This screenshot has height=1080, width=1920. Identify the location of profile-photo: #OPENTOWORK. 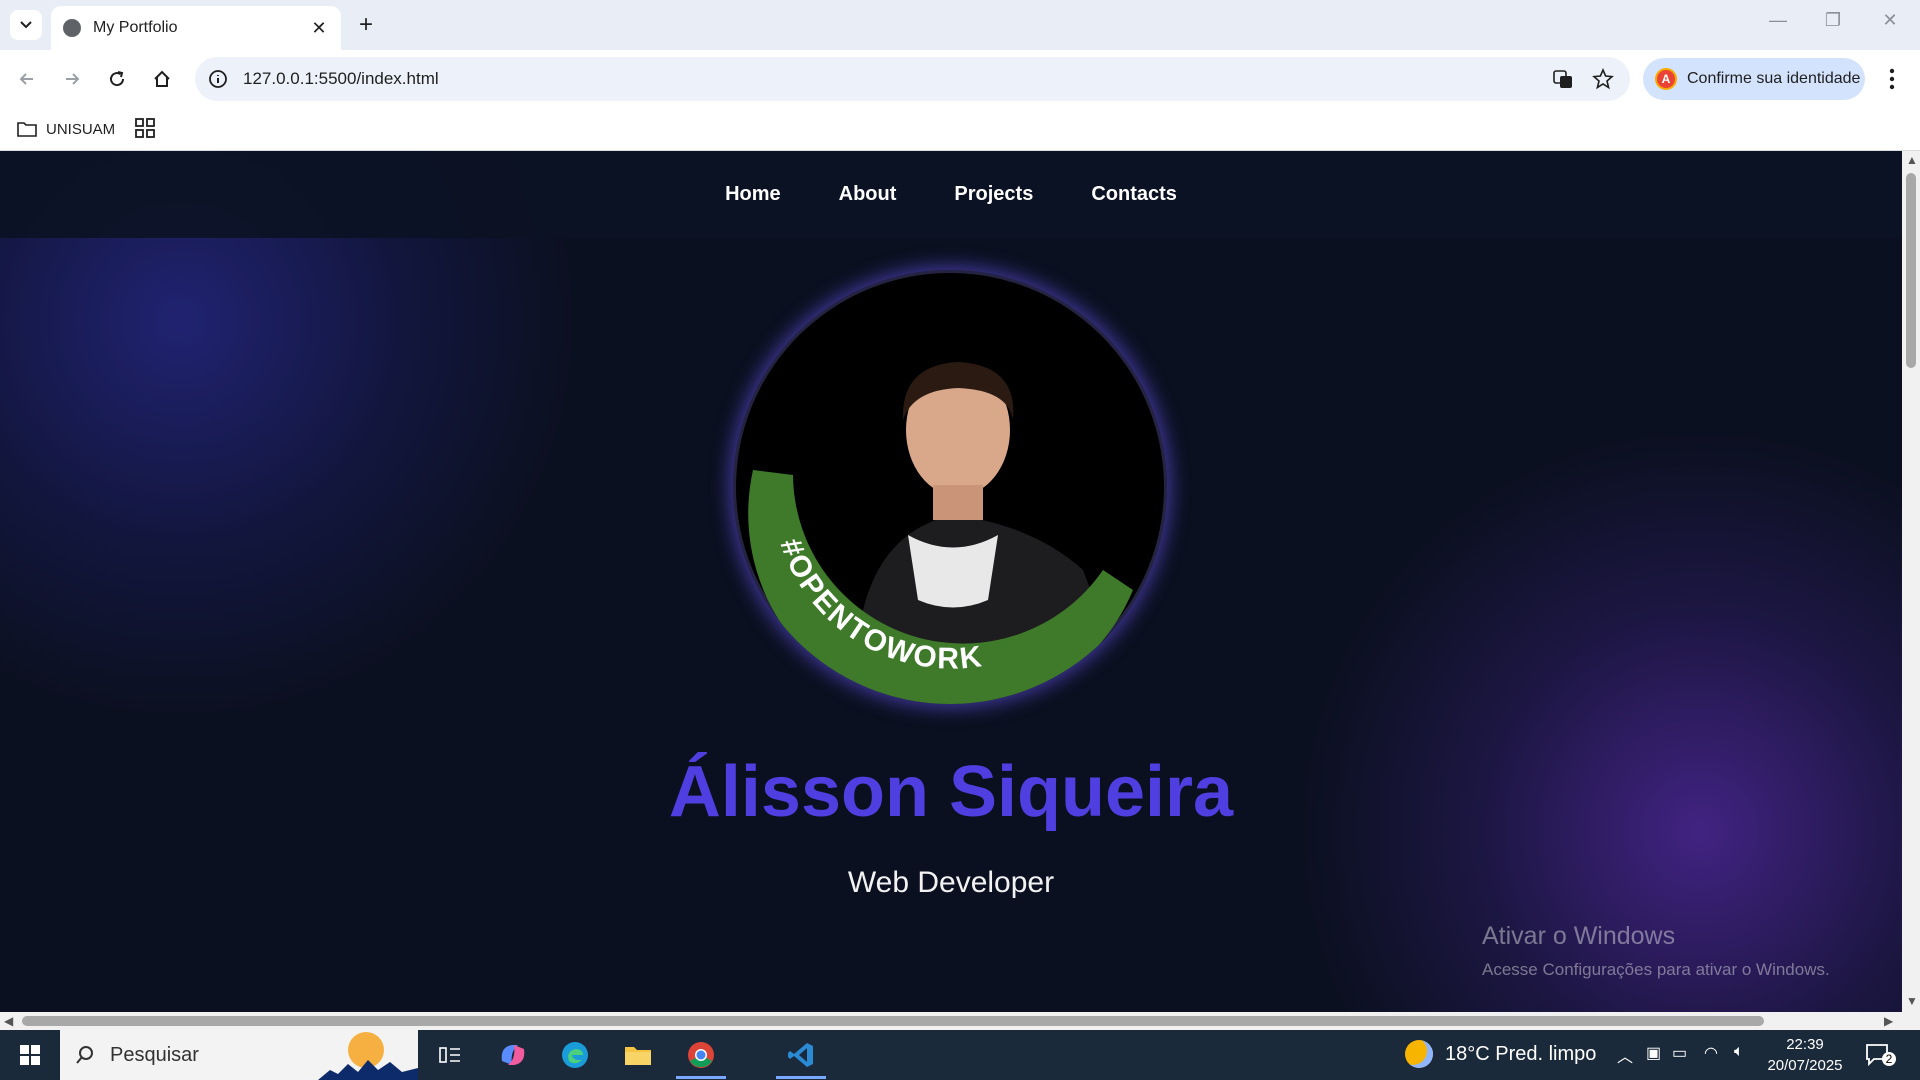
(950, 487).